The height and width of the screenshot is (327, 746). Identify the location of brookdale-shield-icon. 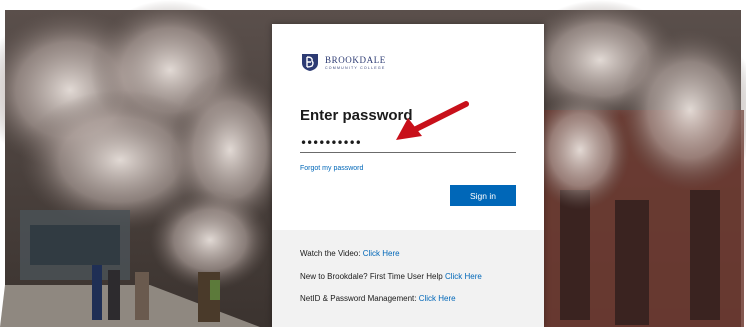
(310, 62).